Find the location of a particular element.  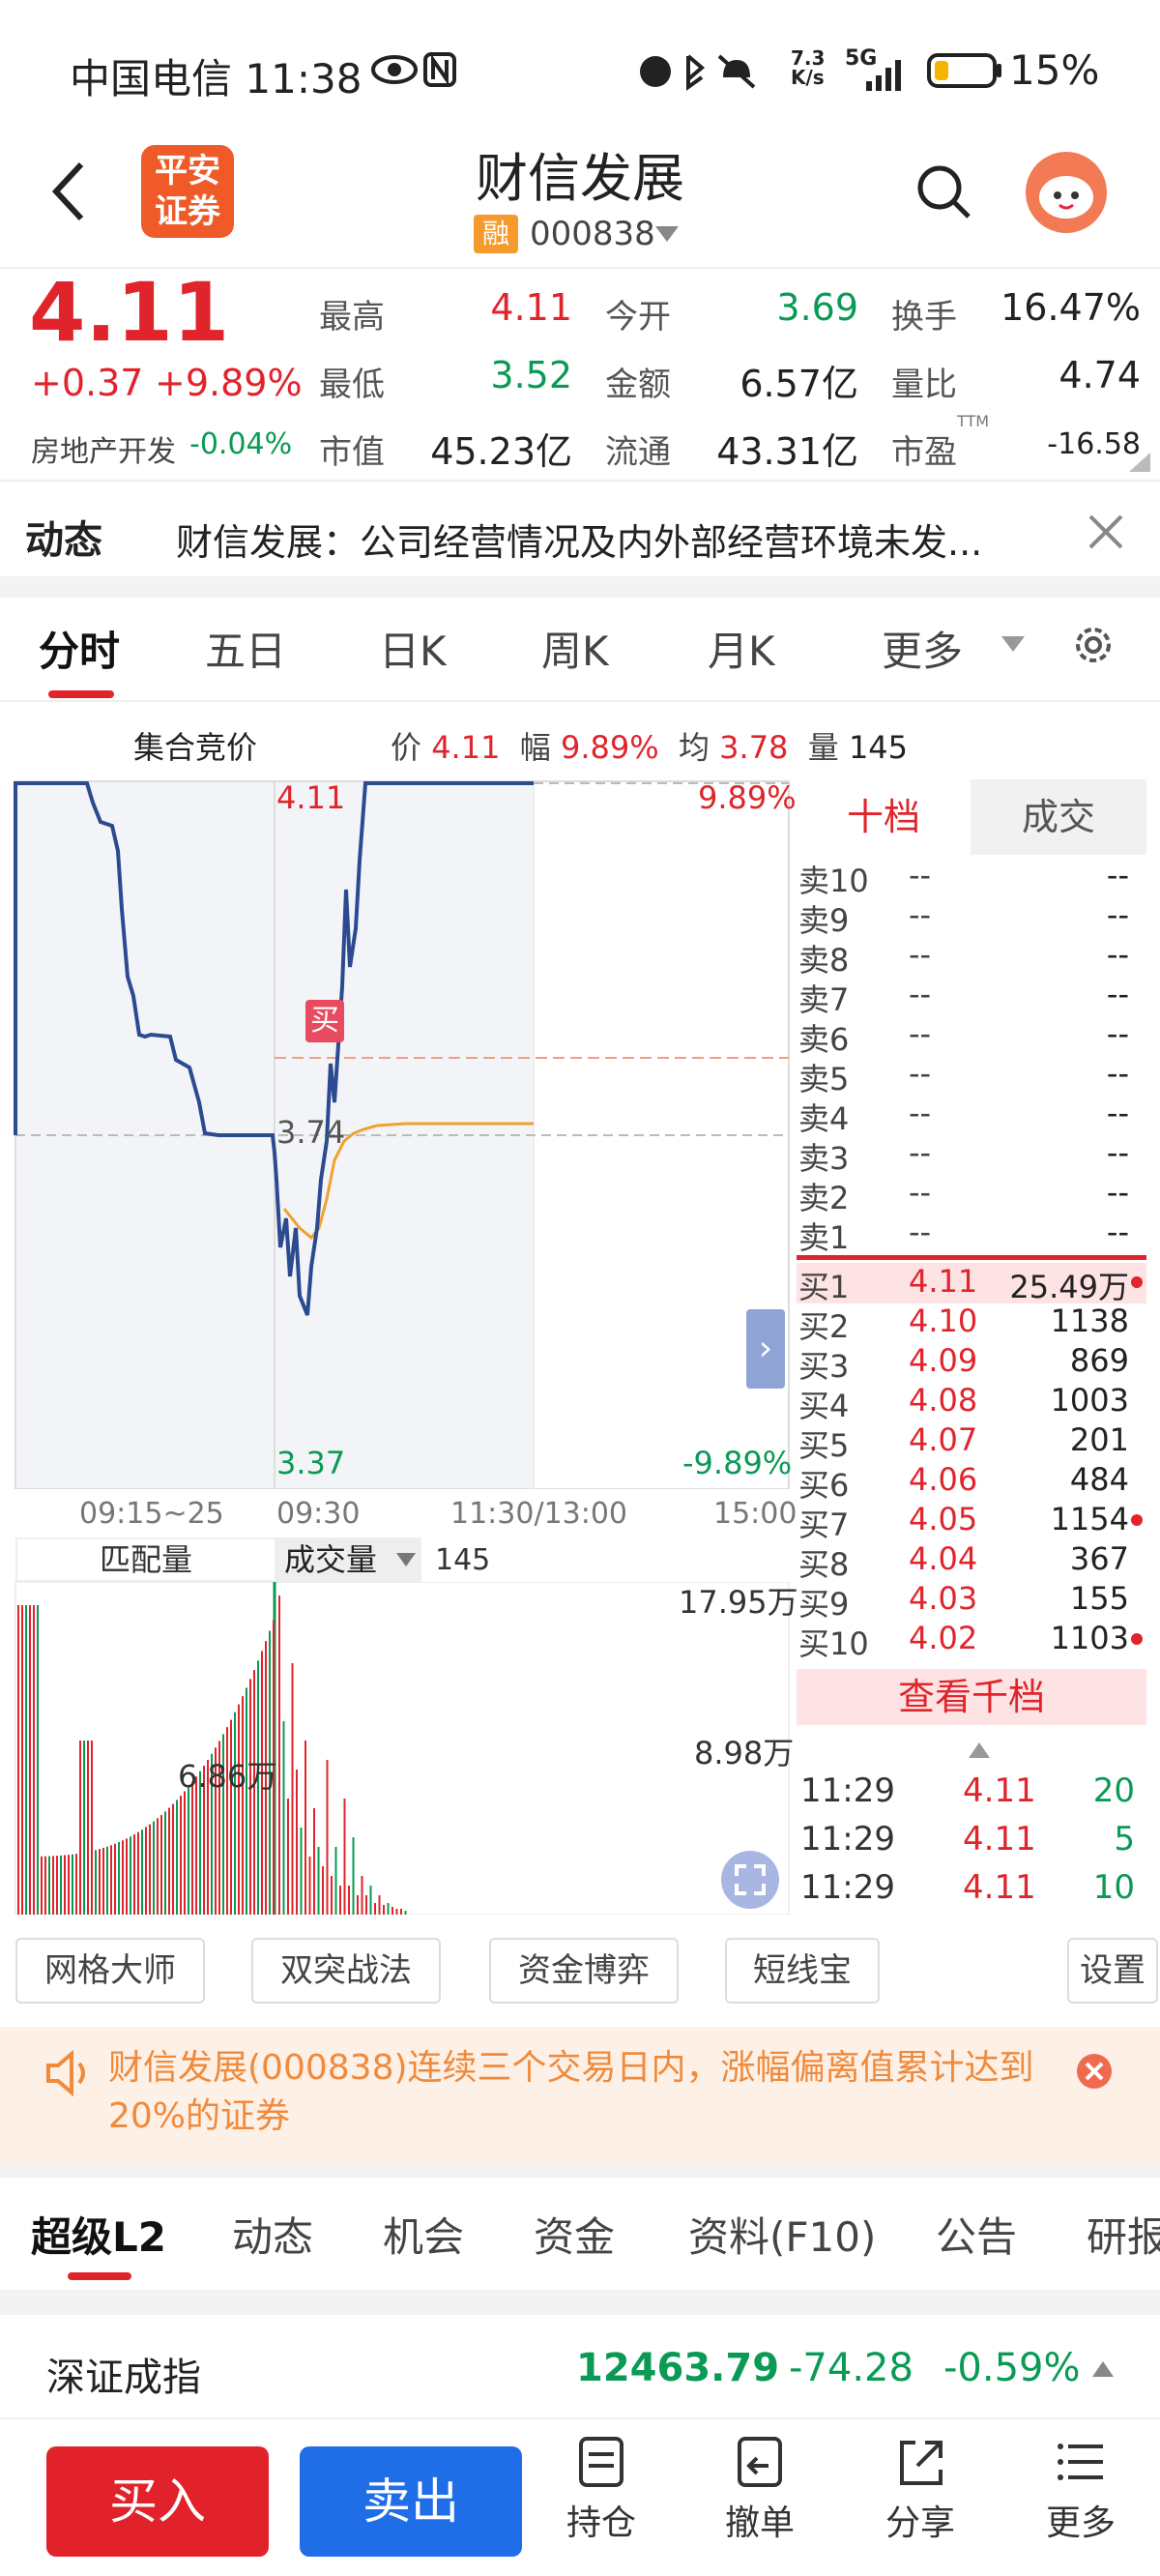

tab-more: 更多 is located at coordinates (923, 648).